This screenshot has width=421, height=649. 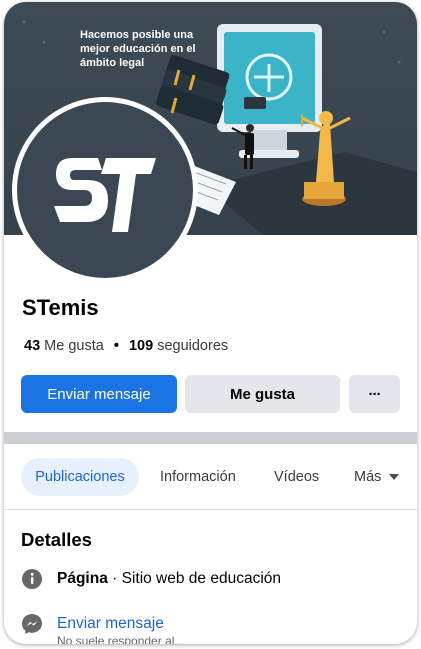 What do you see at coordinates (211, 624) in the screenshot?
I see `message-row: Enviar mensaje` at bounding box center [211, 624].